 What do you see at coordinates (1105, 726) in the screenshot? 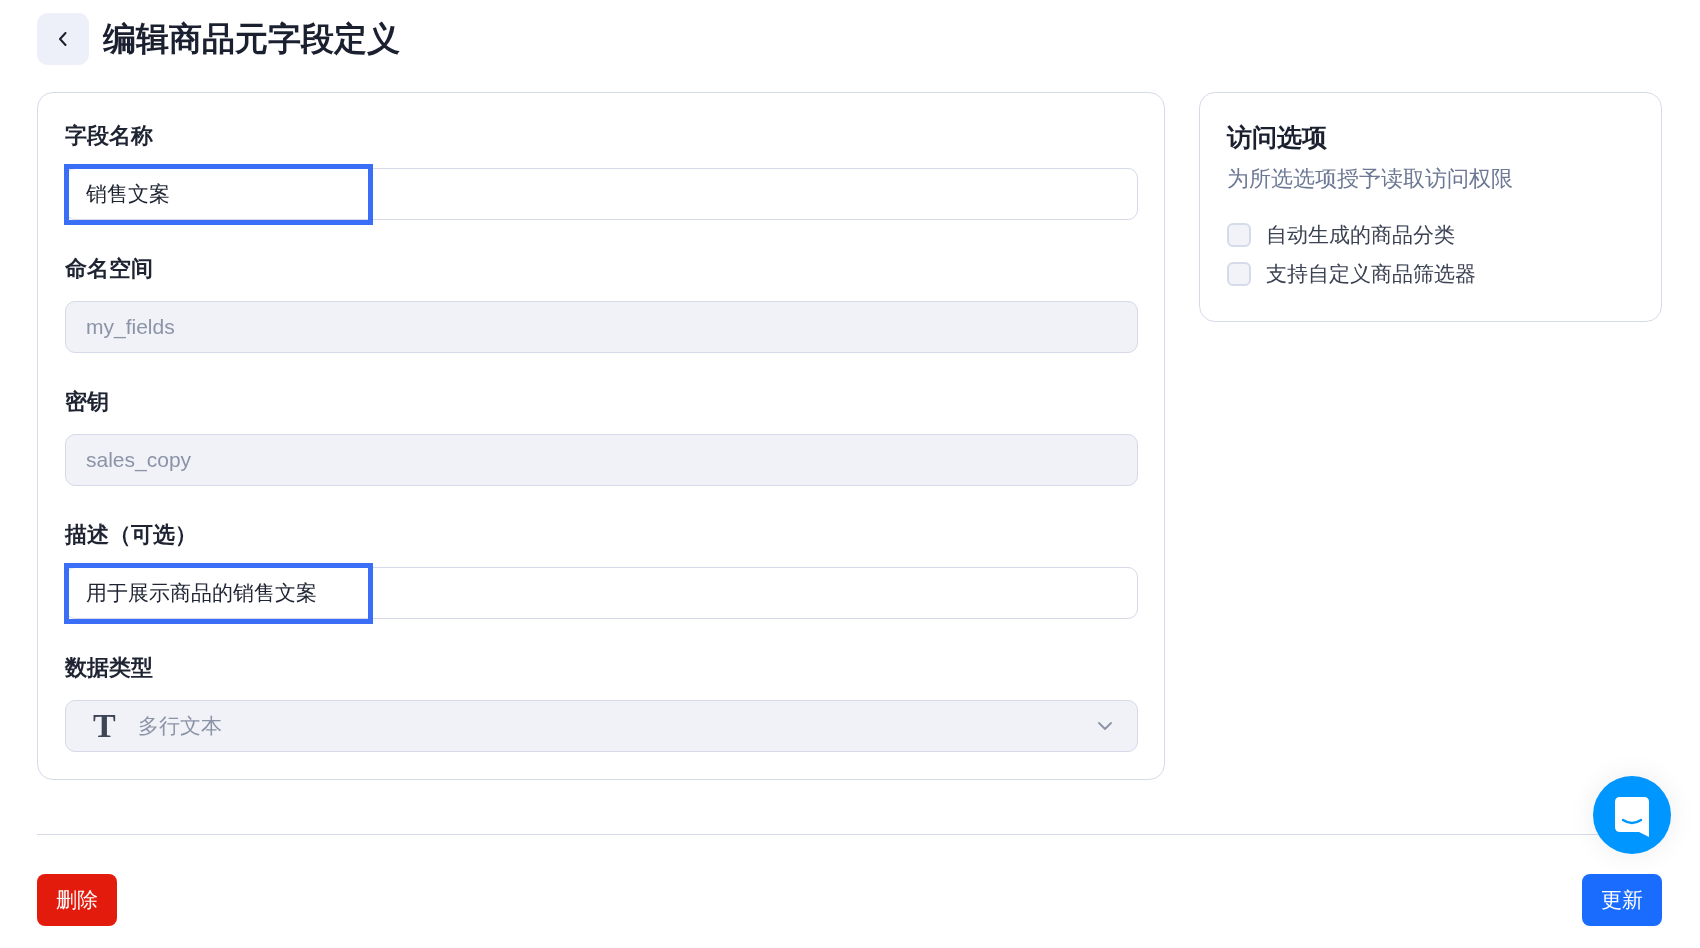
I see `chevron-down-icon` at bounding box center [1105, 726].